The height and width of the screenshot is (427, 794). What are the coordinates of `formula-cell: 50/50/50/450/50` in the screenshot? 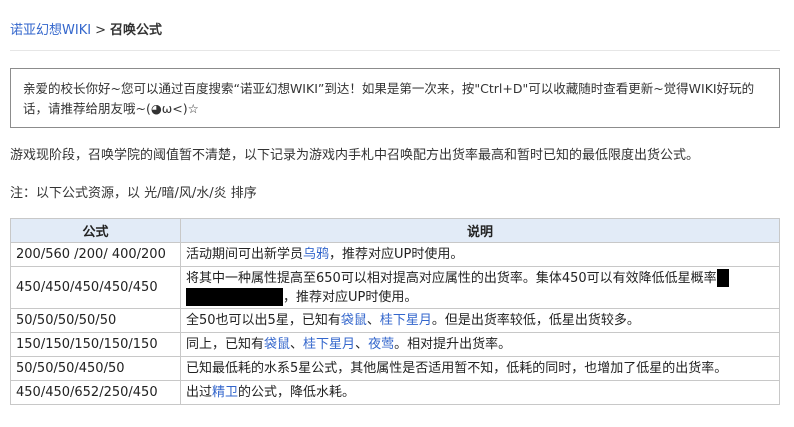 It's located at (95, 368).